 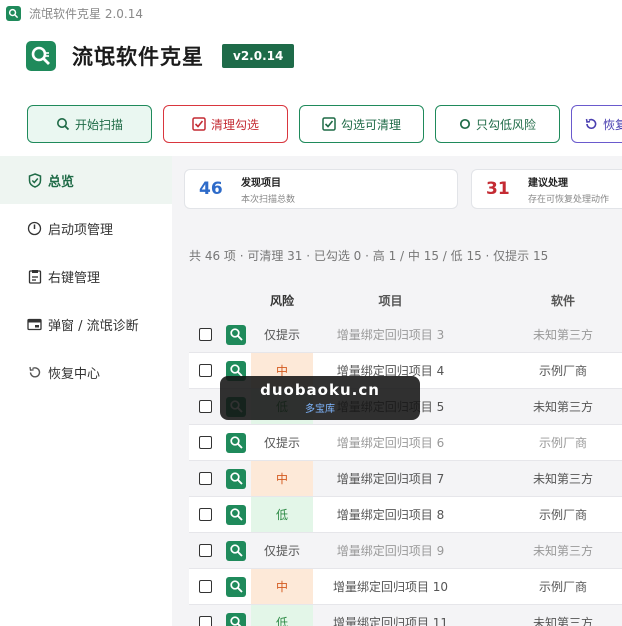 I want to click on stat-title: 建议处理, so click(x=548, y=183).